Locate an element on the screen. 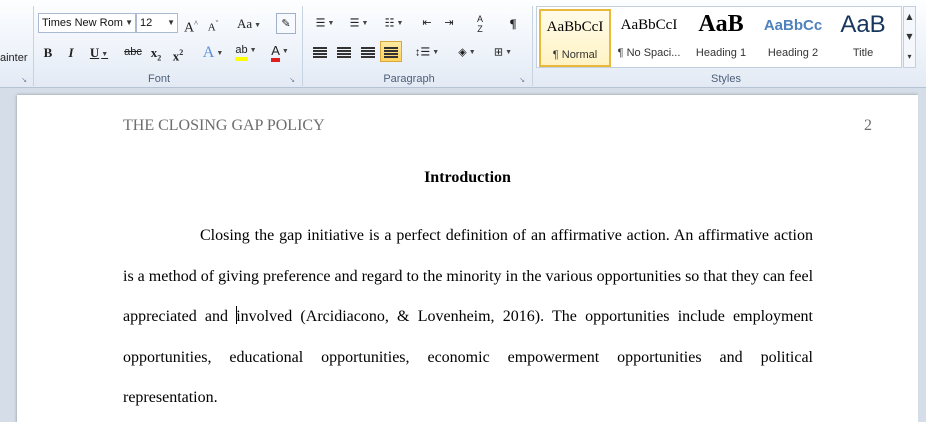 The width and height of the screenshot is (926, 422). decrease-indent-button: ⇤ is located at coordinates (427, 23).